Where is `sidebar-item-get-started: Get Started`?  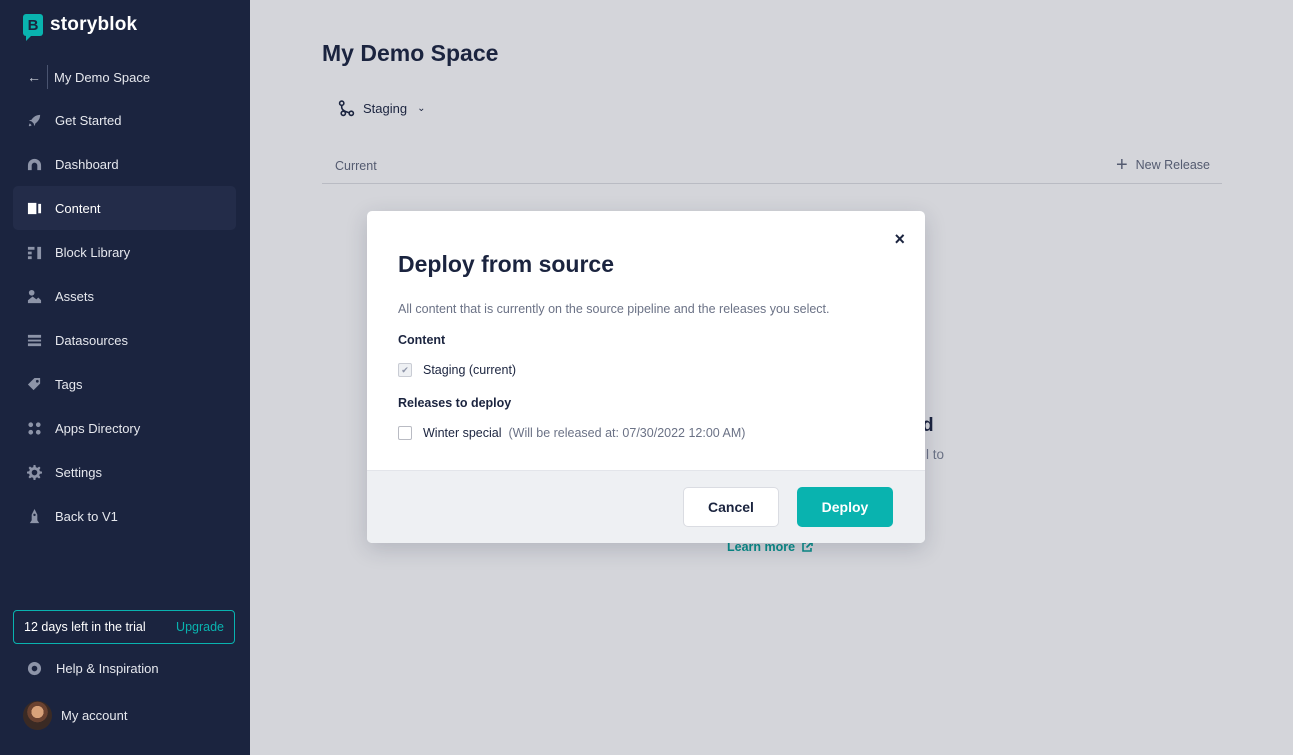 sidebar-item-get-started: Get Started is located at coordinates (124, 120).